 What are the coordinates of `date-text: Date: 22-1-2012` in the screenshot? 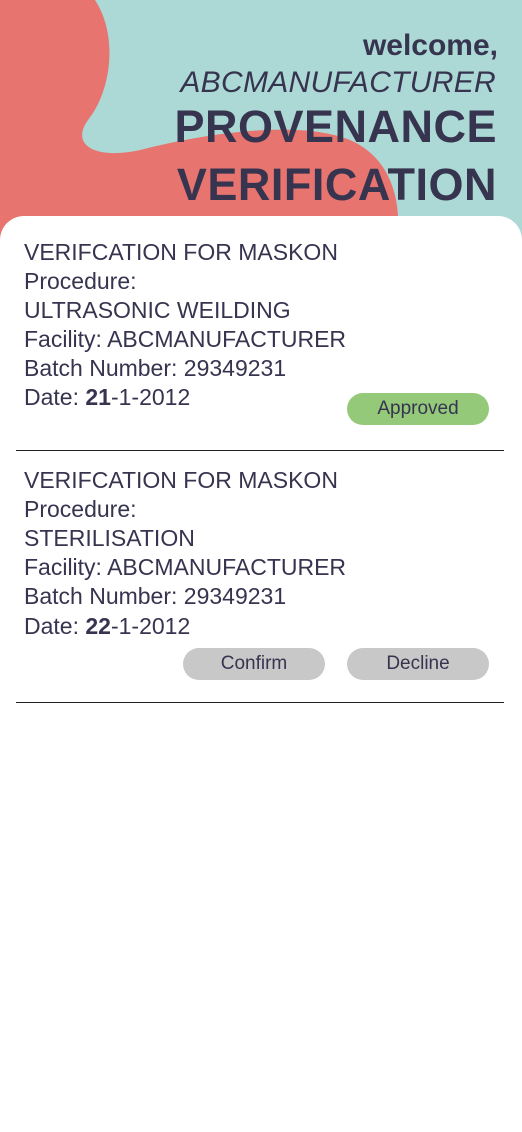 It's located at (107, 626).